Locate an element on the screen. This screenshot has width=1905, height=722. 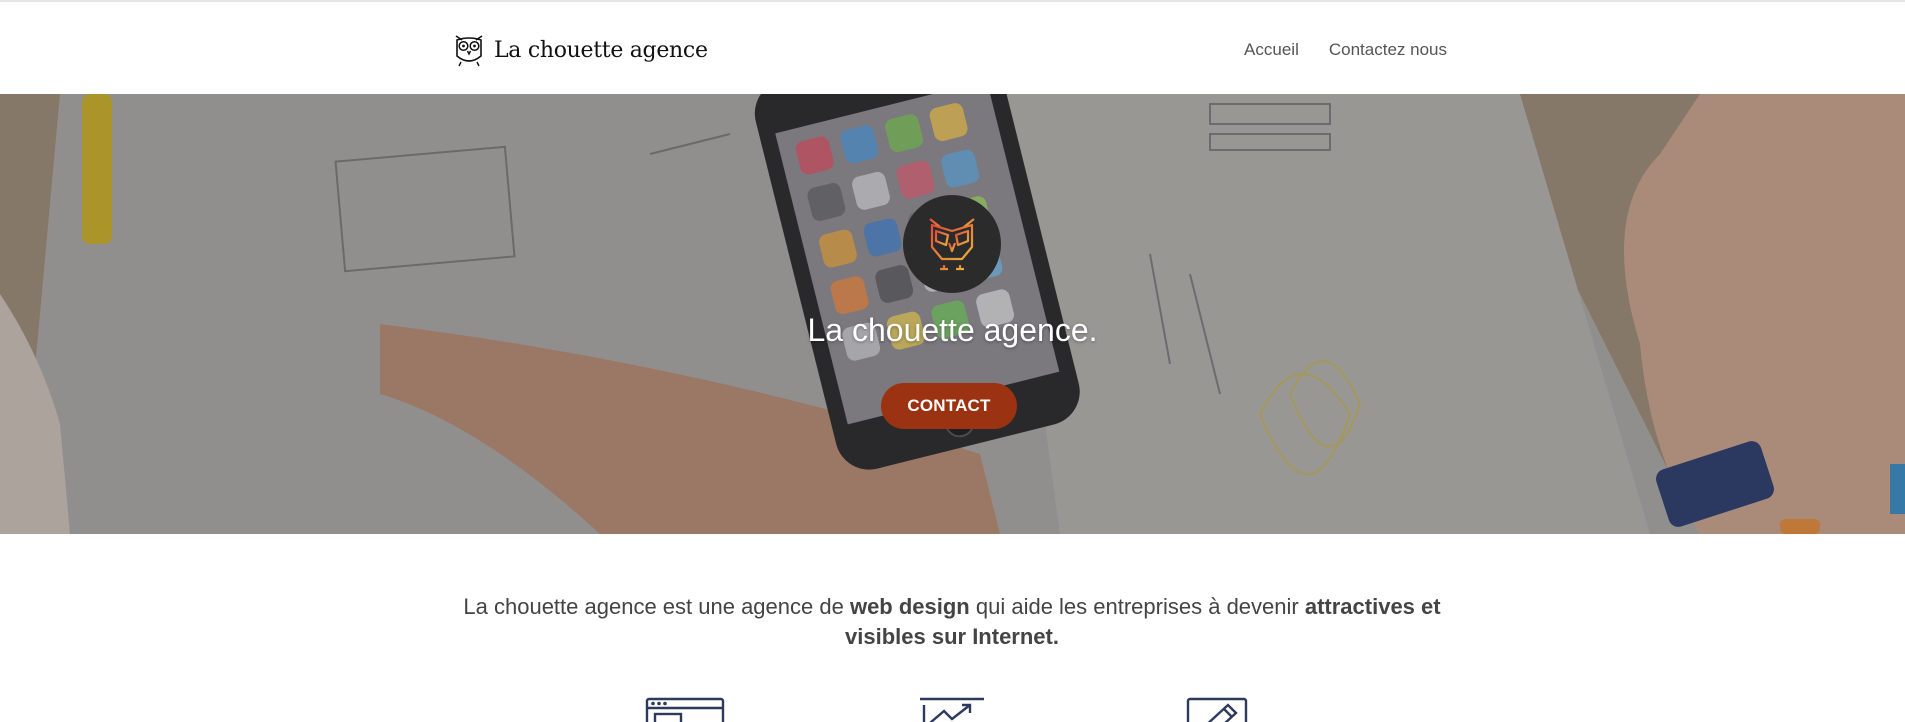
owl-emblem-icon is located at coordinates (952, 244).